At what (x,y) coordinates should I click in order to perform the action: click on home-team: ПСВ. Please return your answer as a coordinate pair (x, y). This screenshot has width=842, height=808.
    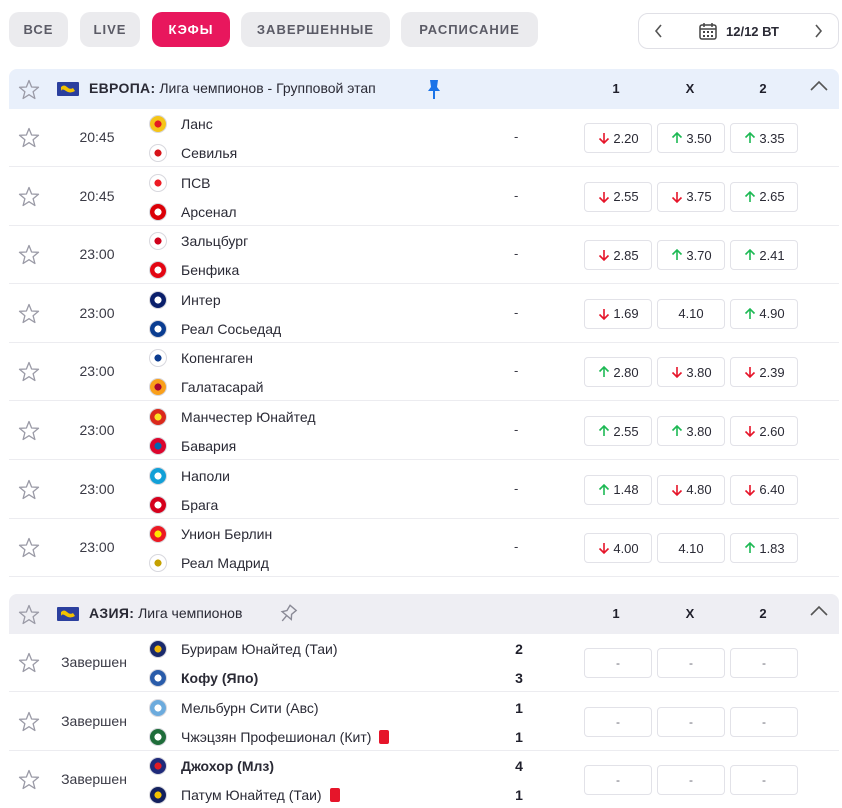
    Looking at the image, I should click on (180, 183).